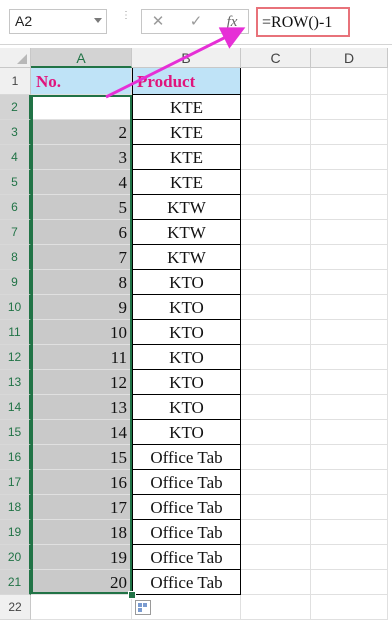  What do you see at coordinates (186, 482) in the screenshot?
I see `cell-b17: Office Tab` at bounding box center [186, 482].